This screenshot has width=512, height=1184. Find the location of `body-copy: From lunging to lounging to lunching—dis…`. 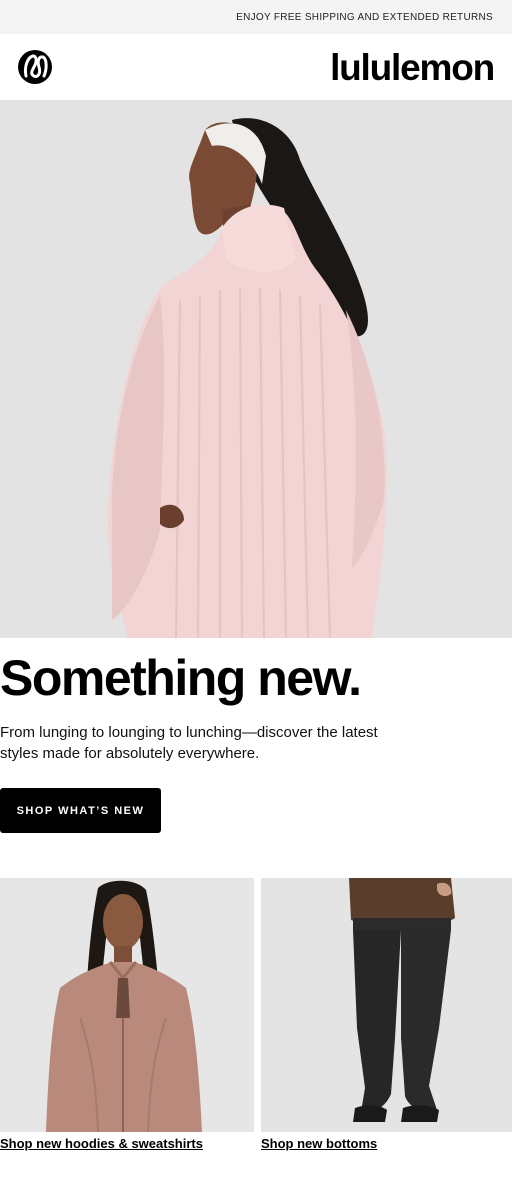

body-copy: From lunging to lounging to lunching—dis… is located at coordinates (189, 743).